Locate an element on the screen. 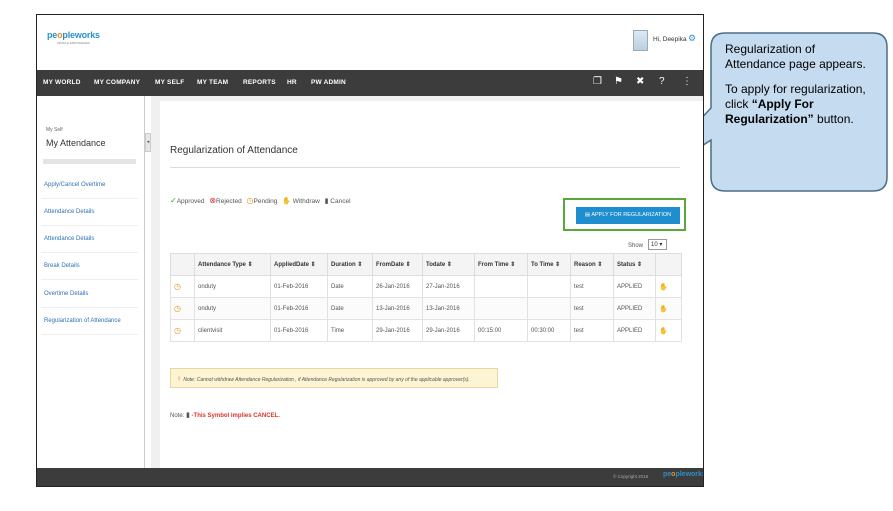  col-action is located at coordinates (668, 264).